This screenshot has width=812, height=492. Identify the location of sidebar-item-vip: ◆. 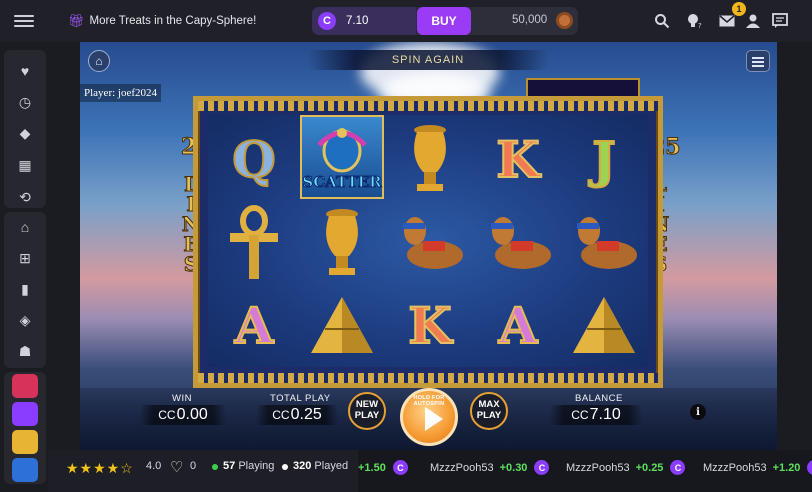
(25, 133).